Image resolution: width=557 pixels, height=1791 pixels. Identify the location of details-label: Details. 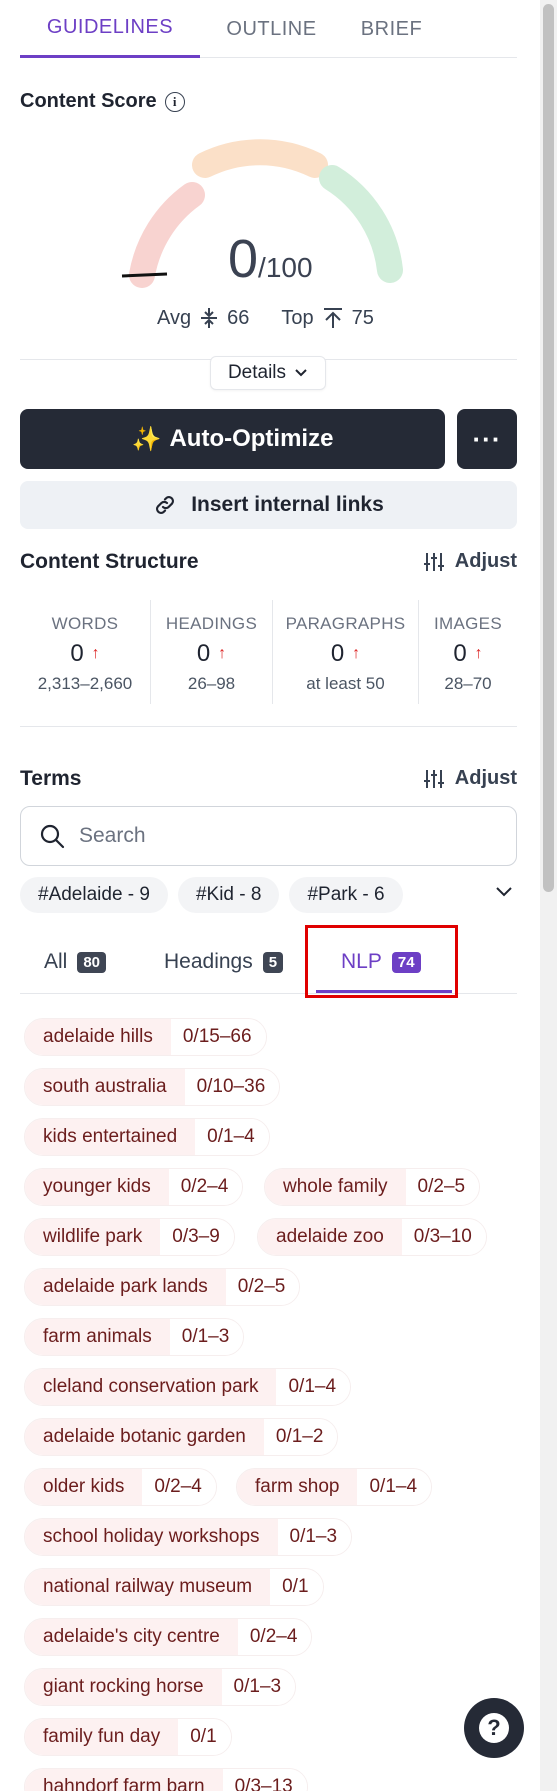
(257, 372).